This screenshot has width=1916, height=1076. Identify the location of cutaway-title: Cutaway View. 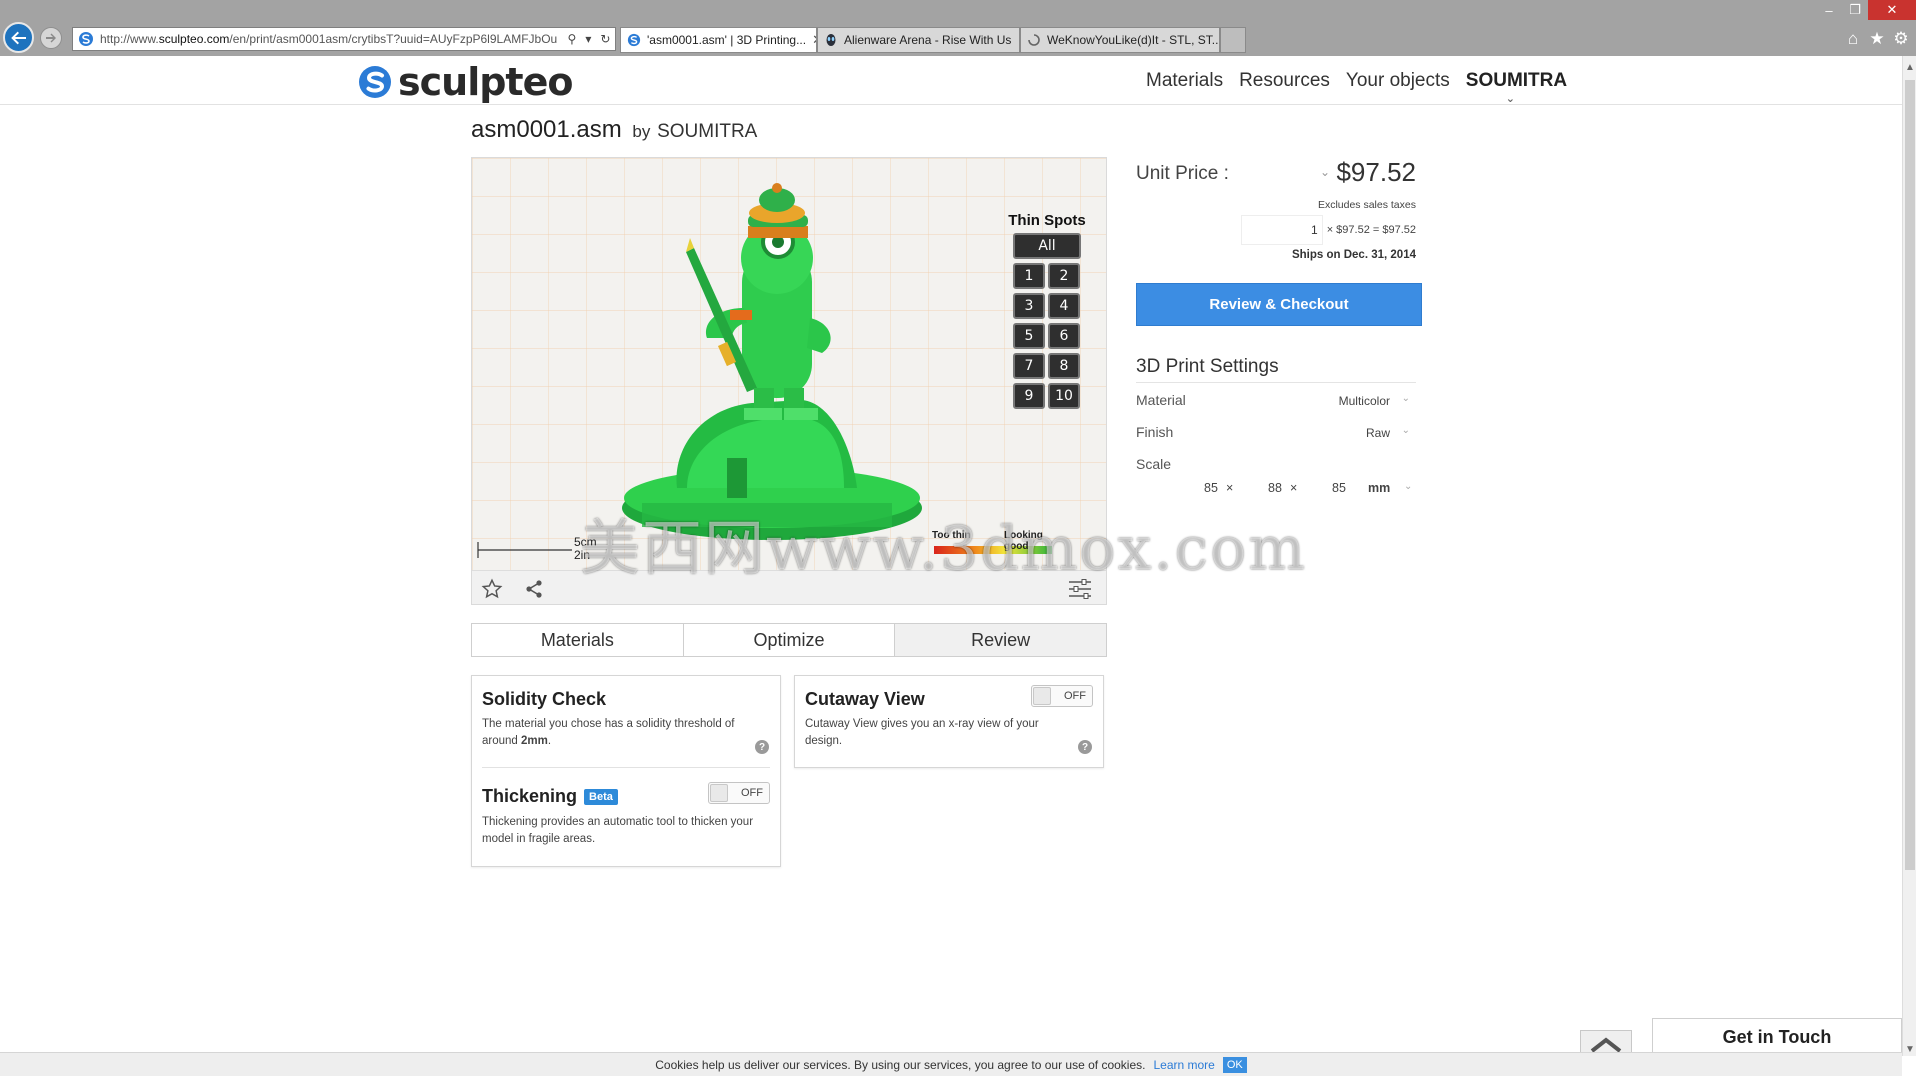
(865, 699).